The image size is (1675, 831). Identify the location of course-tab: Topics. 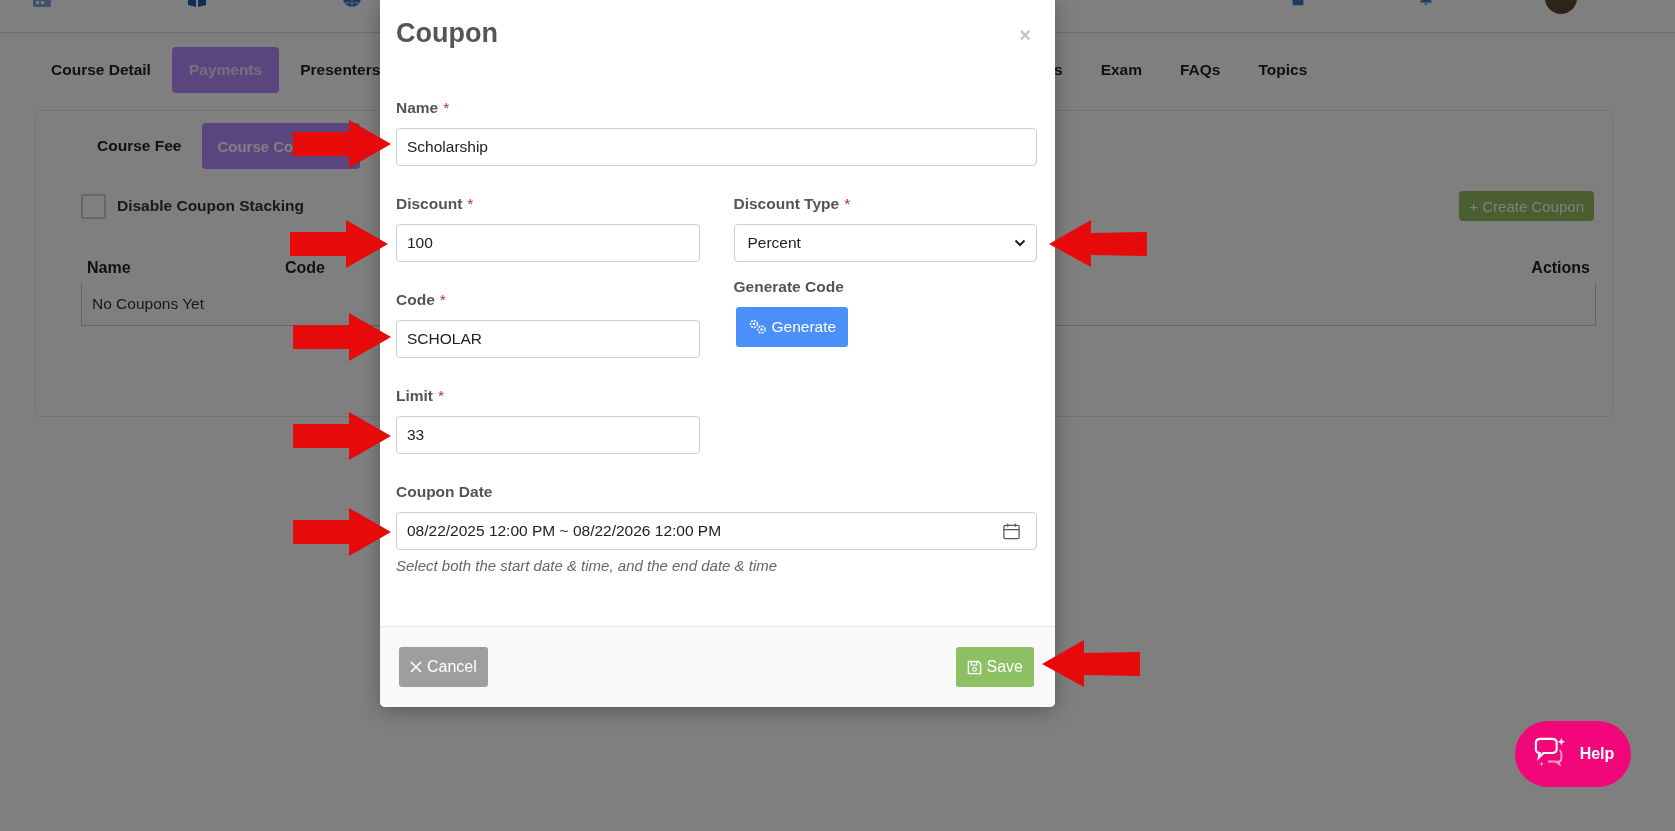
(1283, 70).